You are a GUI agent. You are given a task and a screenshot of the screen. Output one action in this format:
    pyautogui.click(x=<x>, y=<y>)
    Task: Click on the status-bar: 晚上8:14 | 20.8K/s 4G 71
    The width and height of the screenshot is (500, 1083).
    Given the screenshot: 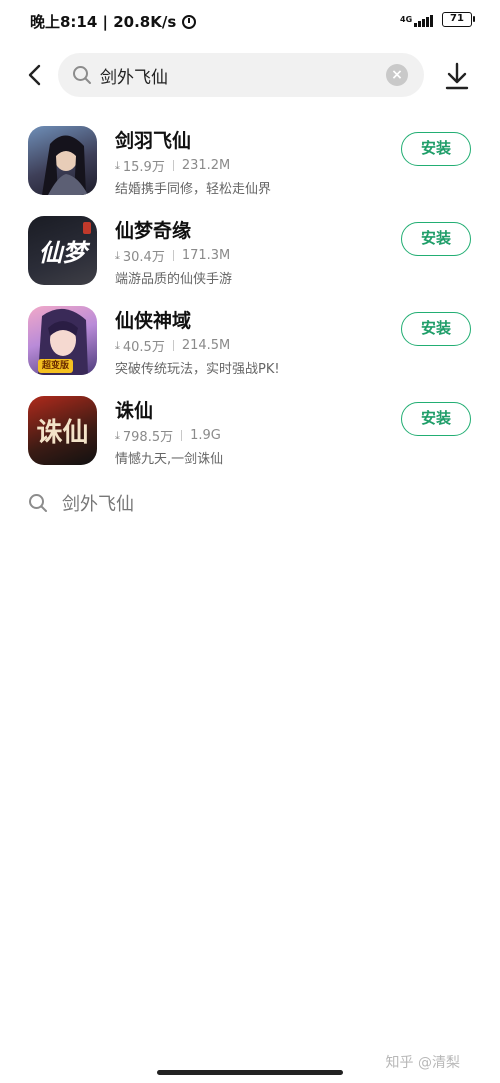 What is the action you would take?
    pyautogui.click(x=250, y=21)
    